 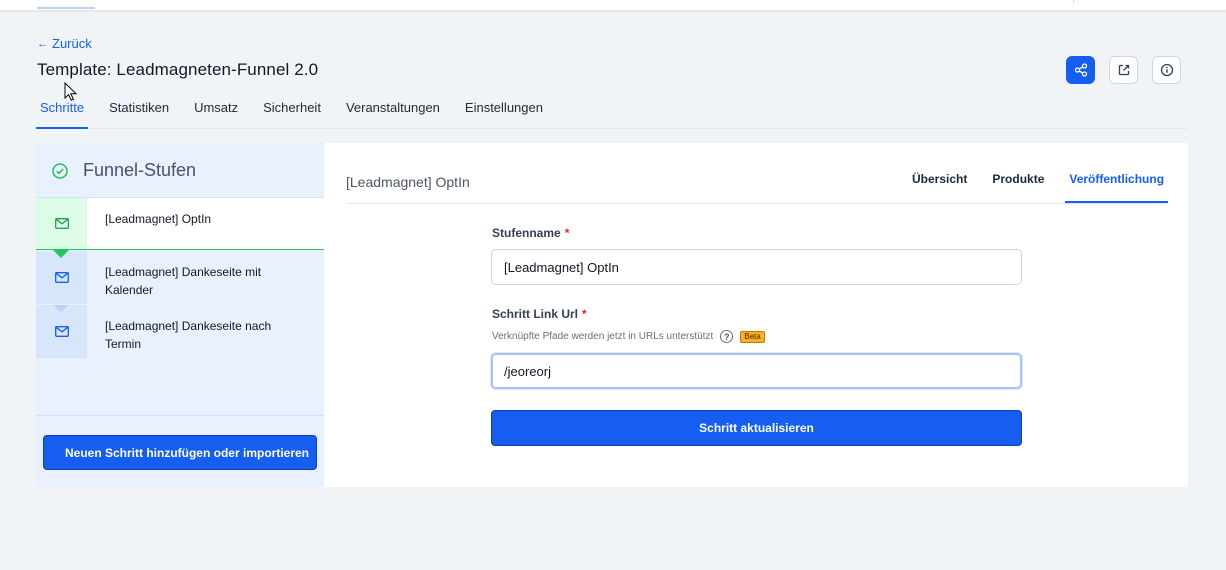 What do you see at coordinates (535, 314) in the screenshot?
I see `step-url-label-text: Schritt Link Url` at bounding box center [535, 314].